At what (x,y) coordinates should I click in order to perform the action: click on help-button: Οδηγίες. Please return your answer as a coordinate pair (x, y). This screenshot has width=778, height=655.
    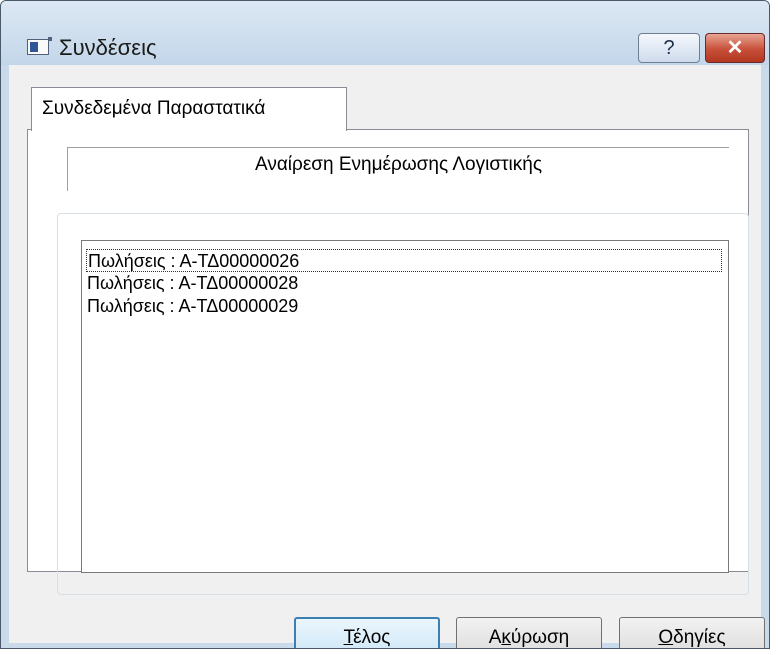
    Looking at the image, I should click on (692, 632).